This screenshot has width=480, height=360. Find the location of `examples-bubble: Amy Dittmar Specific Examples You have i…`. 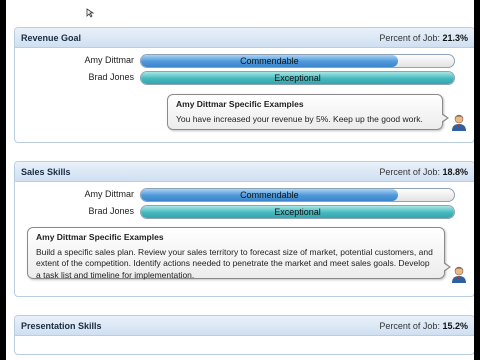

examples-bubble: Amy Dittmar Specific Examples You have i… is located at coordinates (308, 112).